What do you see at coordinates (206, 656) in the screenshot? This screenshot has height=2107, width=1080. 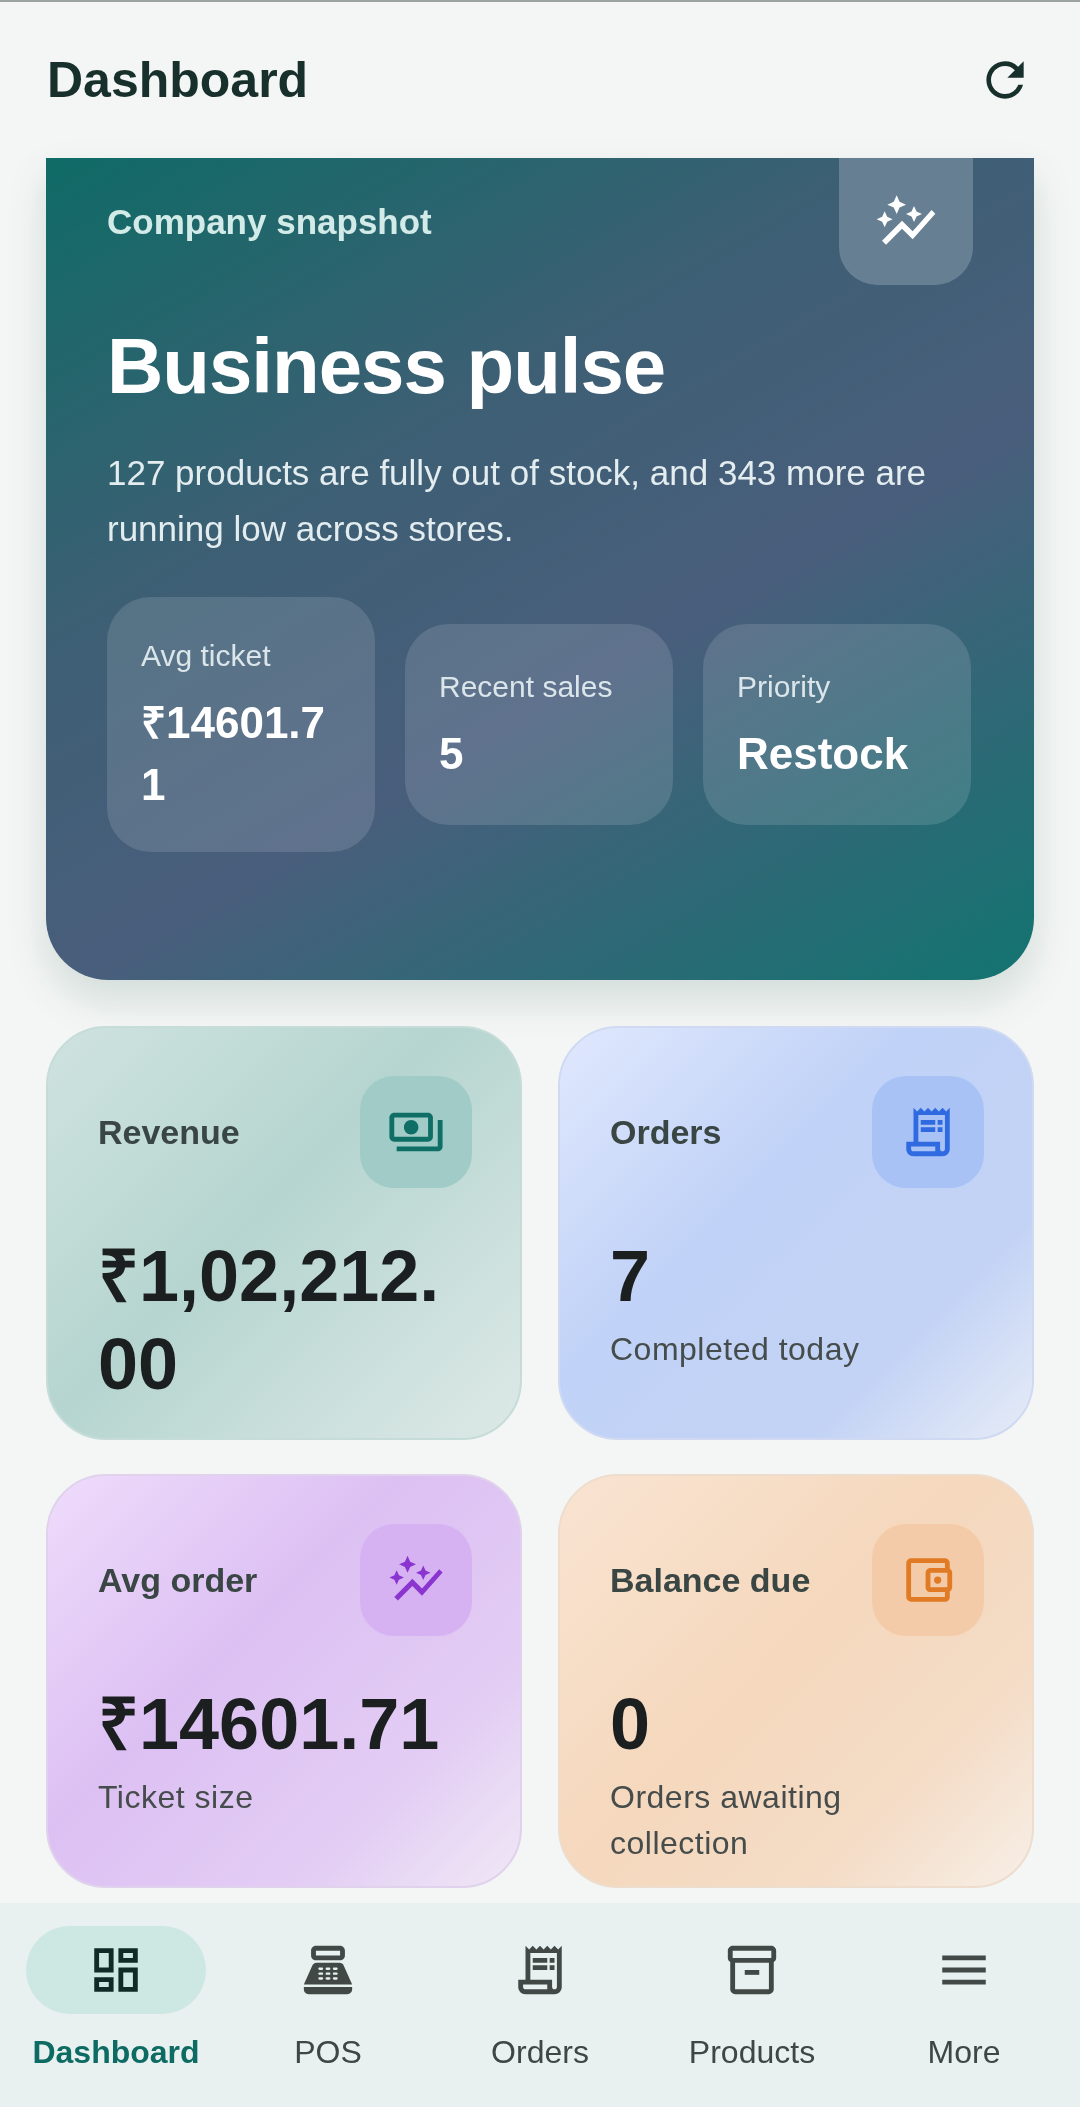 I see `stat-label: Avg ticket` at bounding box center [206, 656].